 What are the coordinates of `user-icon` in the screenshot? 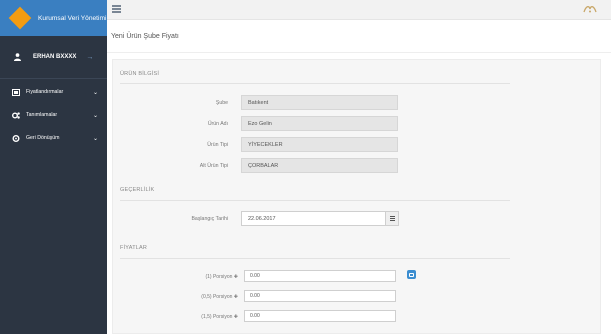 It's located at (17, 57).